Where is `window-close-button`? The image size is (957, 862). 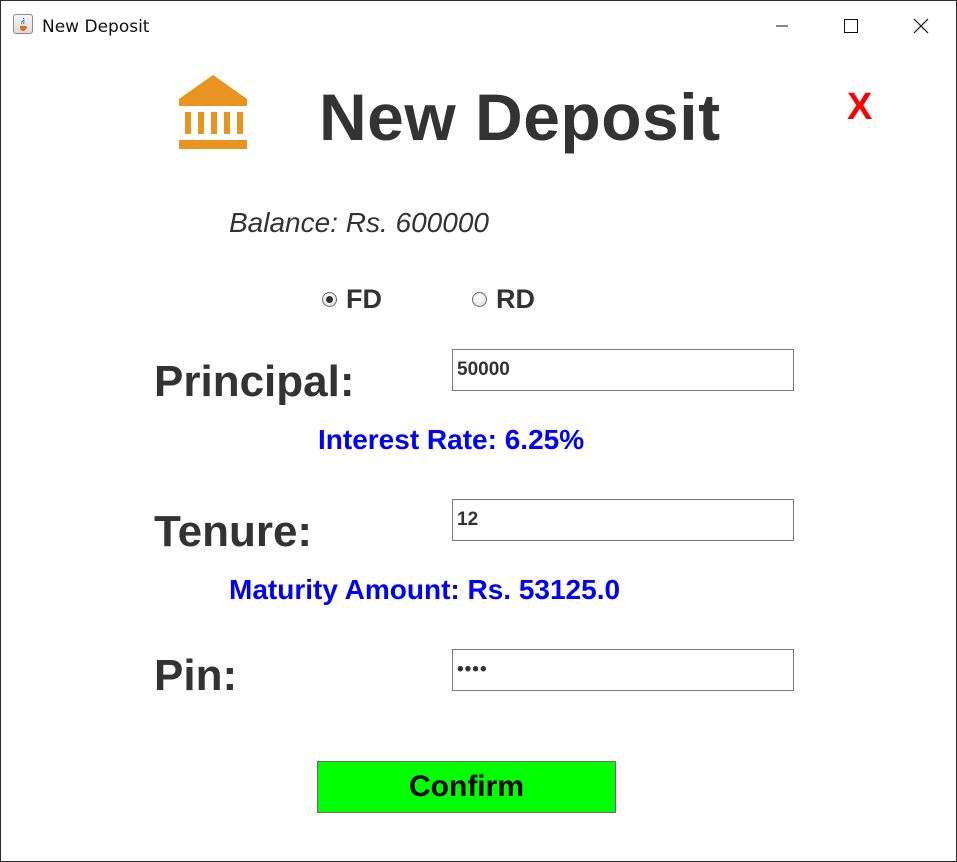
window-close-button is located at coordinates (921, 26).